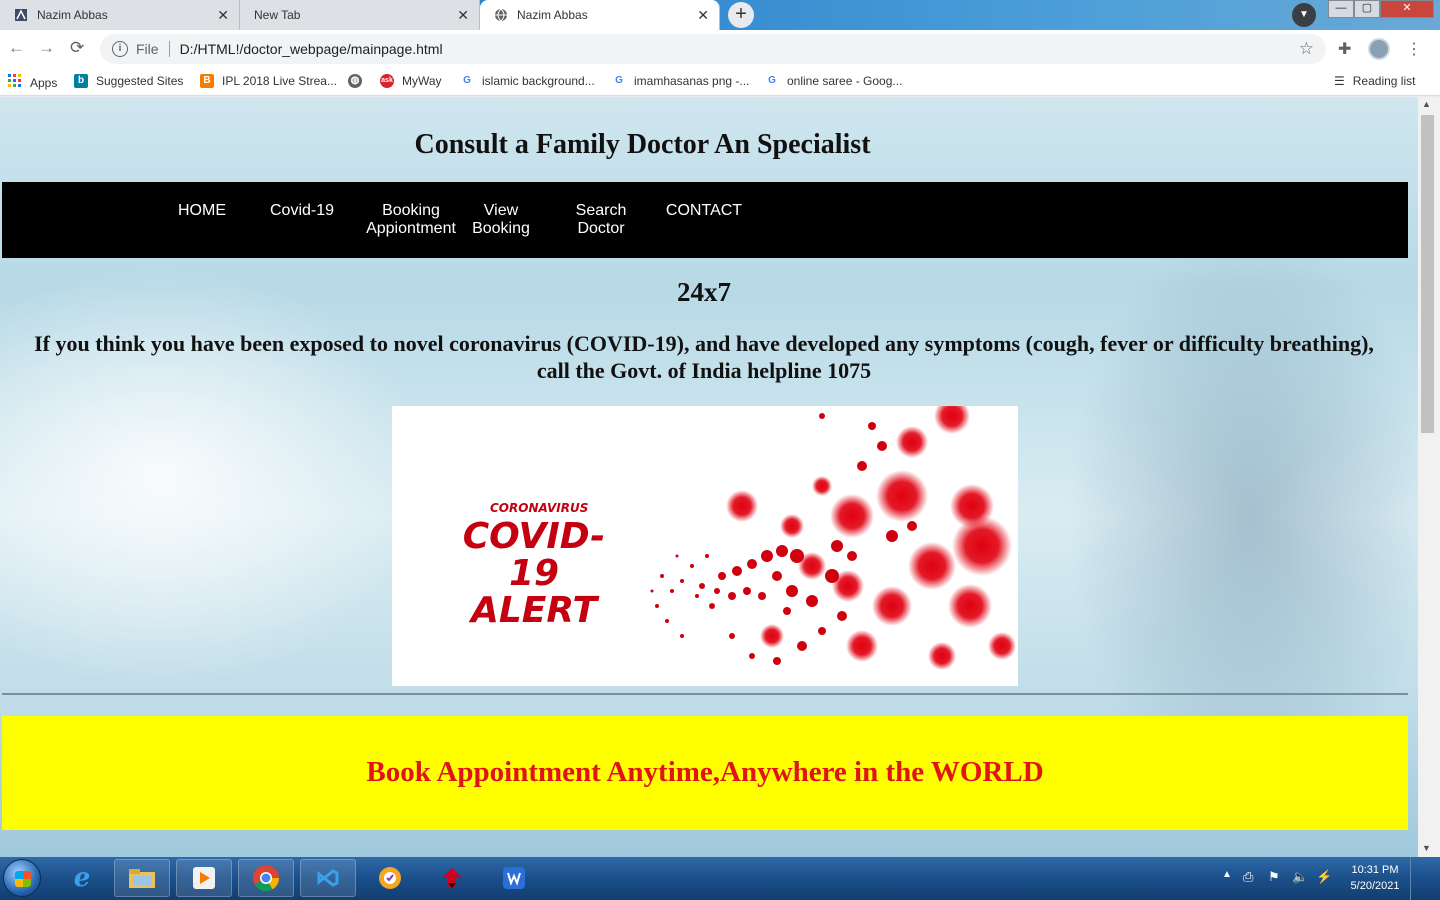 The height and width of the screenshot is (900, 1440). Describe the element at coordinates (387, 81) in the screenshot. I see `ask-icon: ask` at that location.